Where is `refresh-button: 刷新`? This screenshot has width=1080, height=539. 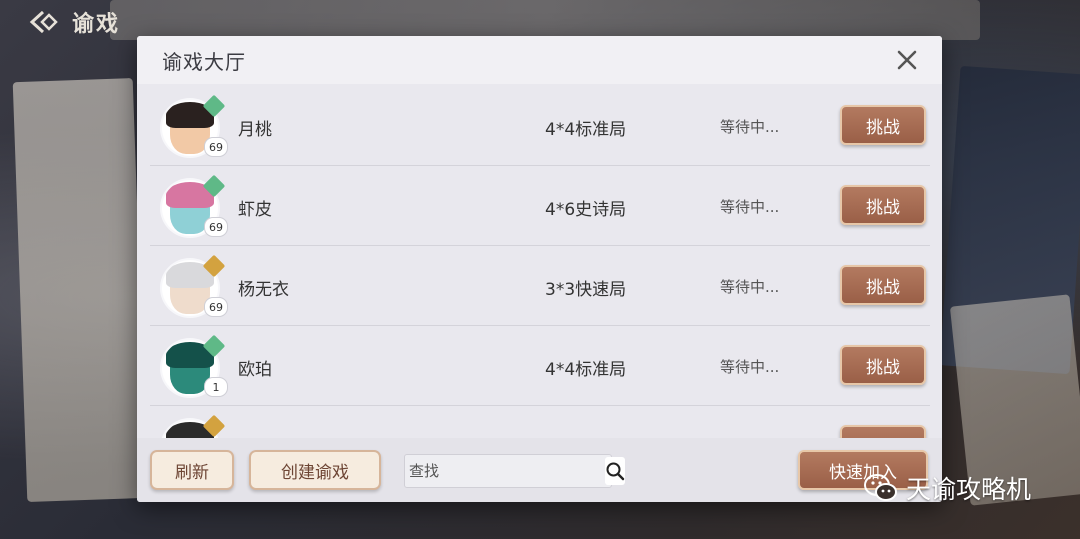 refresh-button: 刷新 is located at coordinates (192, 470).